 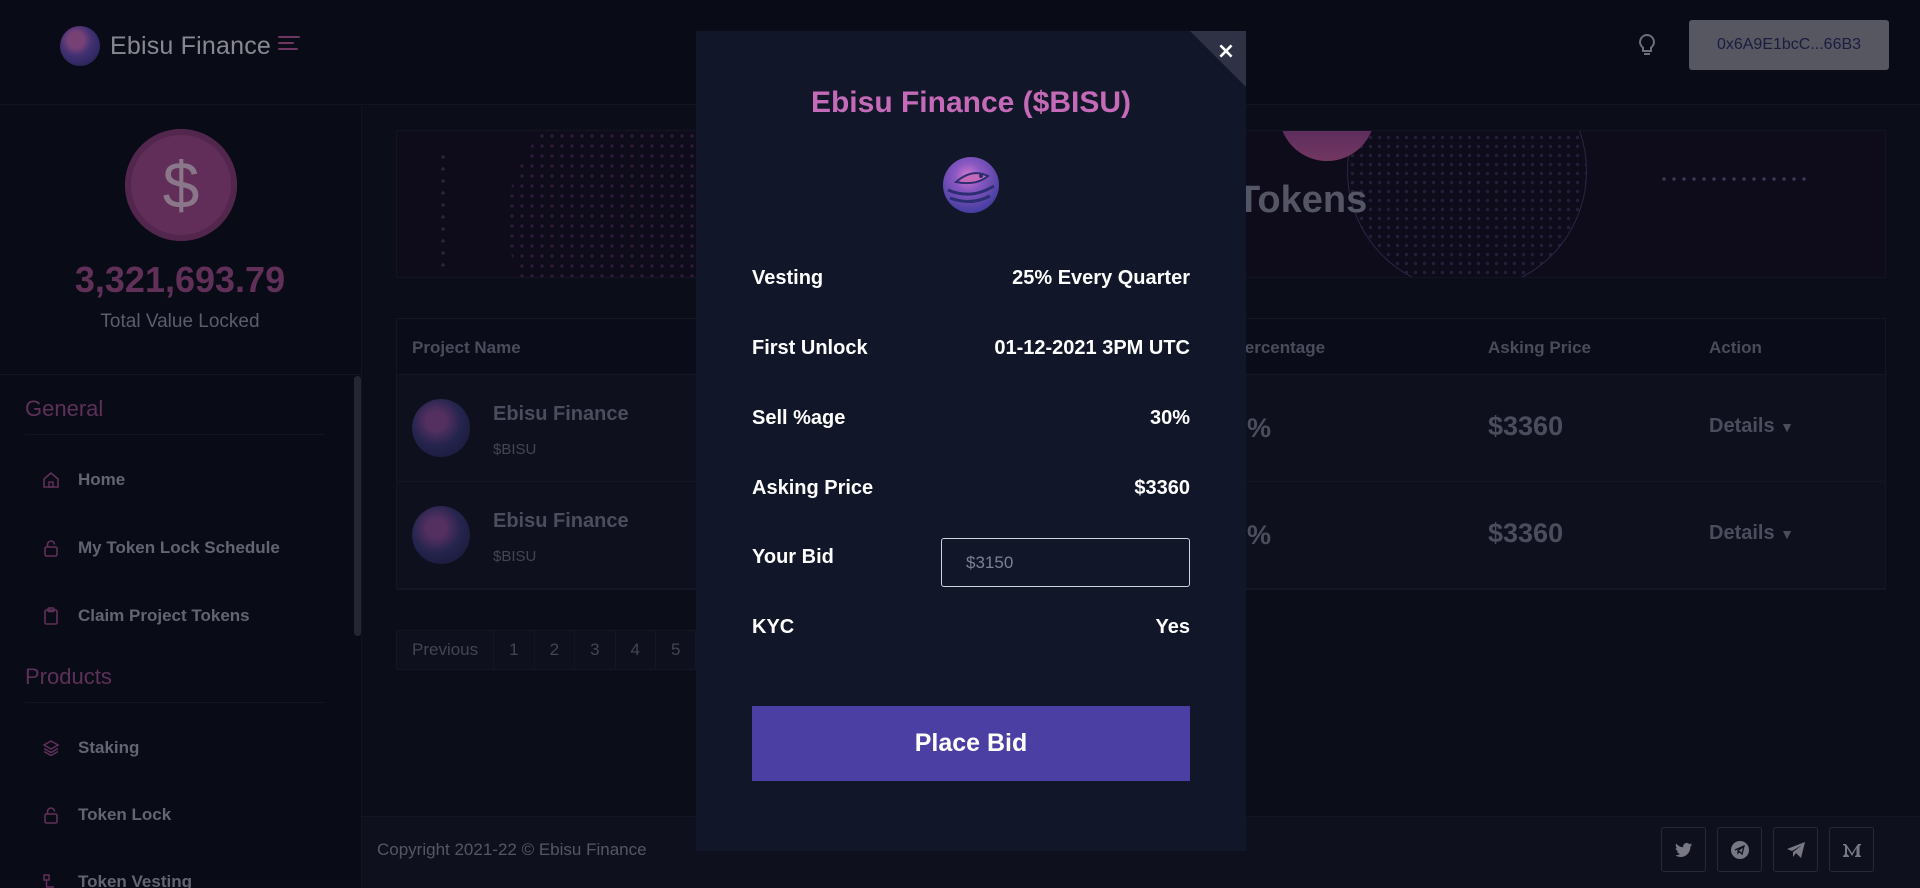 What do you see at coordinates (813, 488) in the screenshot?
I see `asking-price-label: Asking Price` at bounding box center [813, 488].